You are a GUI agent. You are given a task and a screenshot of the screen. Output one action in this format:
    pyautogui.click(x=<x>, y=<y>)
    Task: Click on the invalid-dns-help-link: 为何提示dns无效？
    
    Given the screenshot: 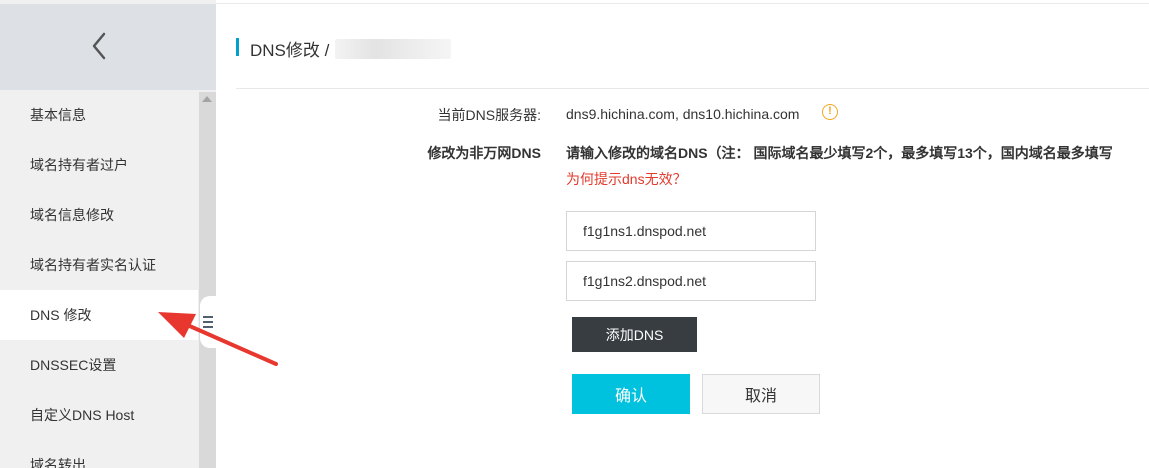 What is the action you would take?
    pyautogui.click(x=626, y=179)
    